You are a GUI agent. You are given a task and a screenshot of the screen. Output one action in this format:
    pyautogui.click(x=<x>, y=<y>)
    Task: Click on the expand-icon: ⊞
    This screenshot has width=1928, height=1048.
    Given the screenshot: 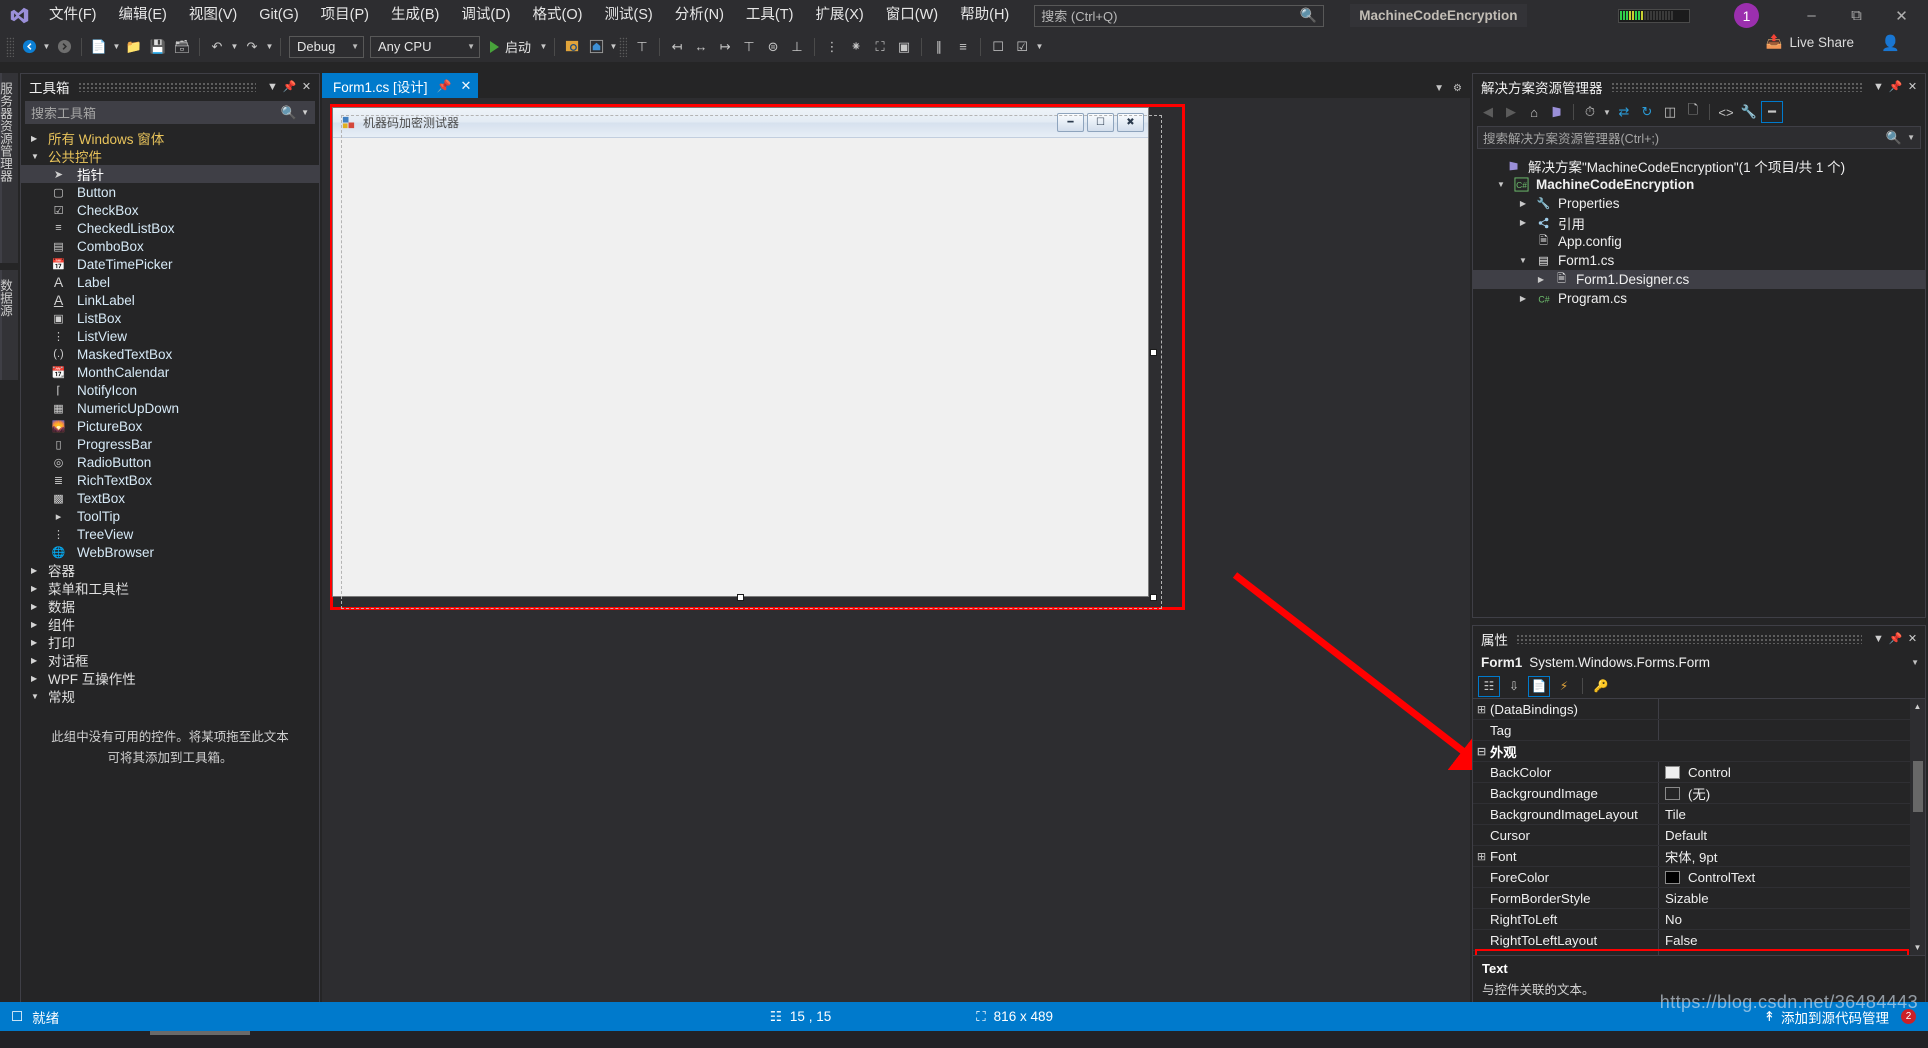 What is the action you would take?
    pyautogui.click(x=1481, y=709)
    